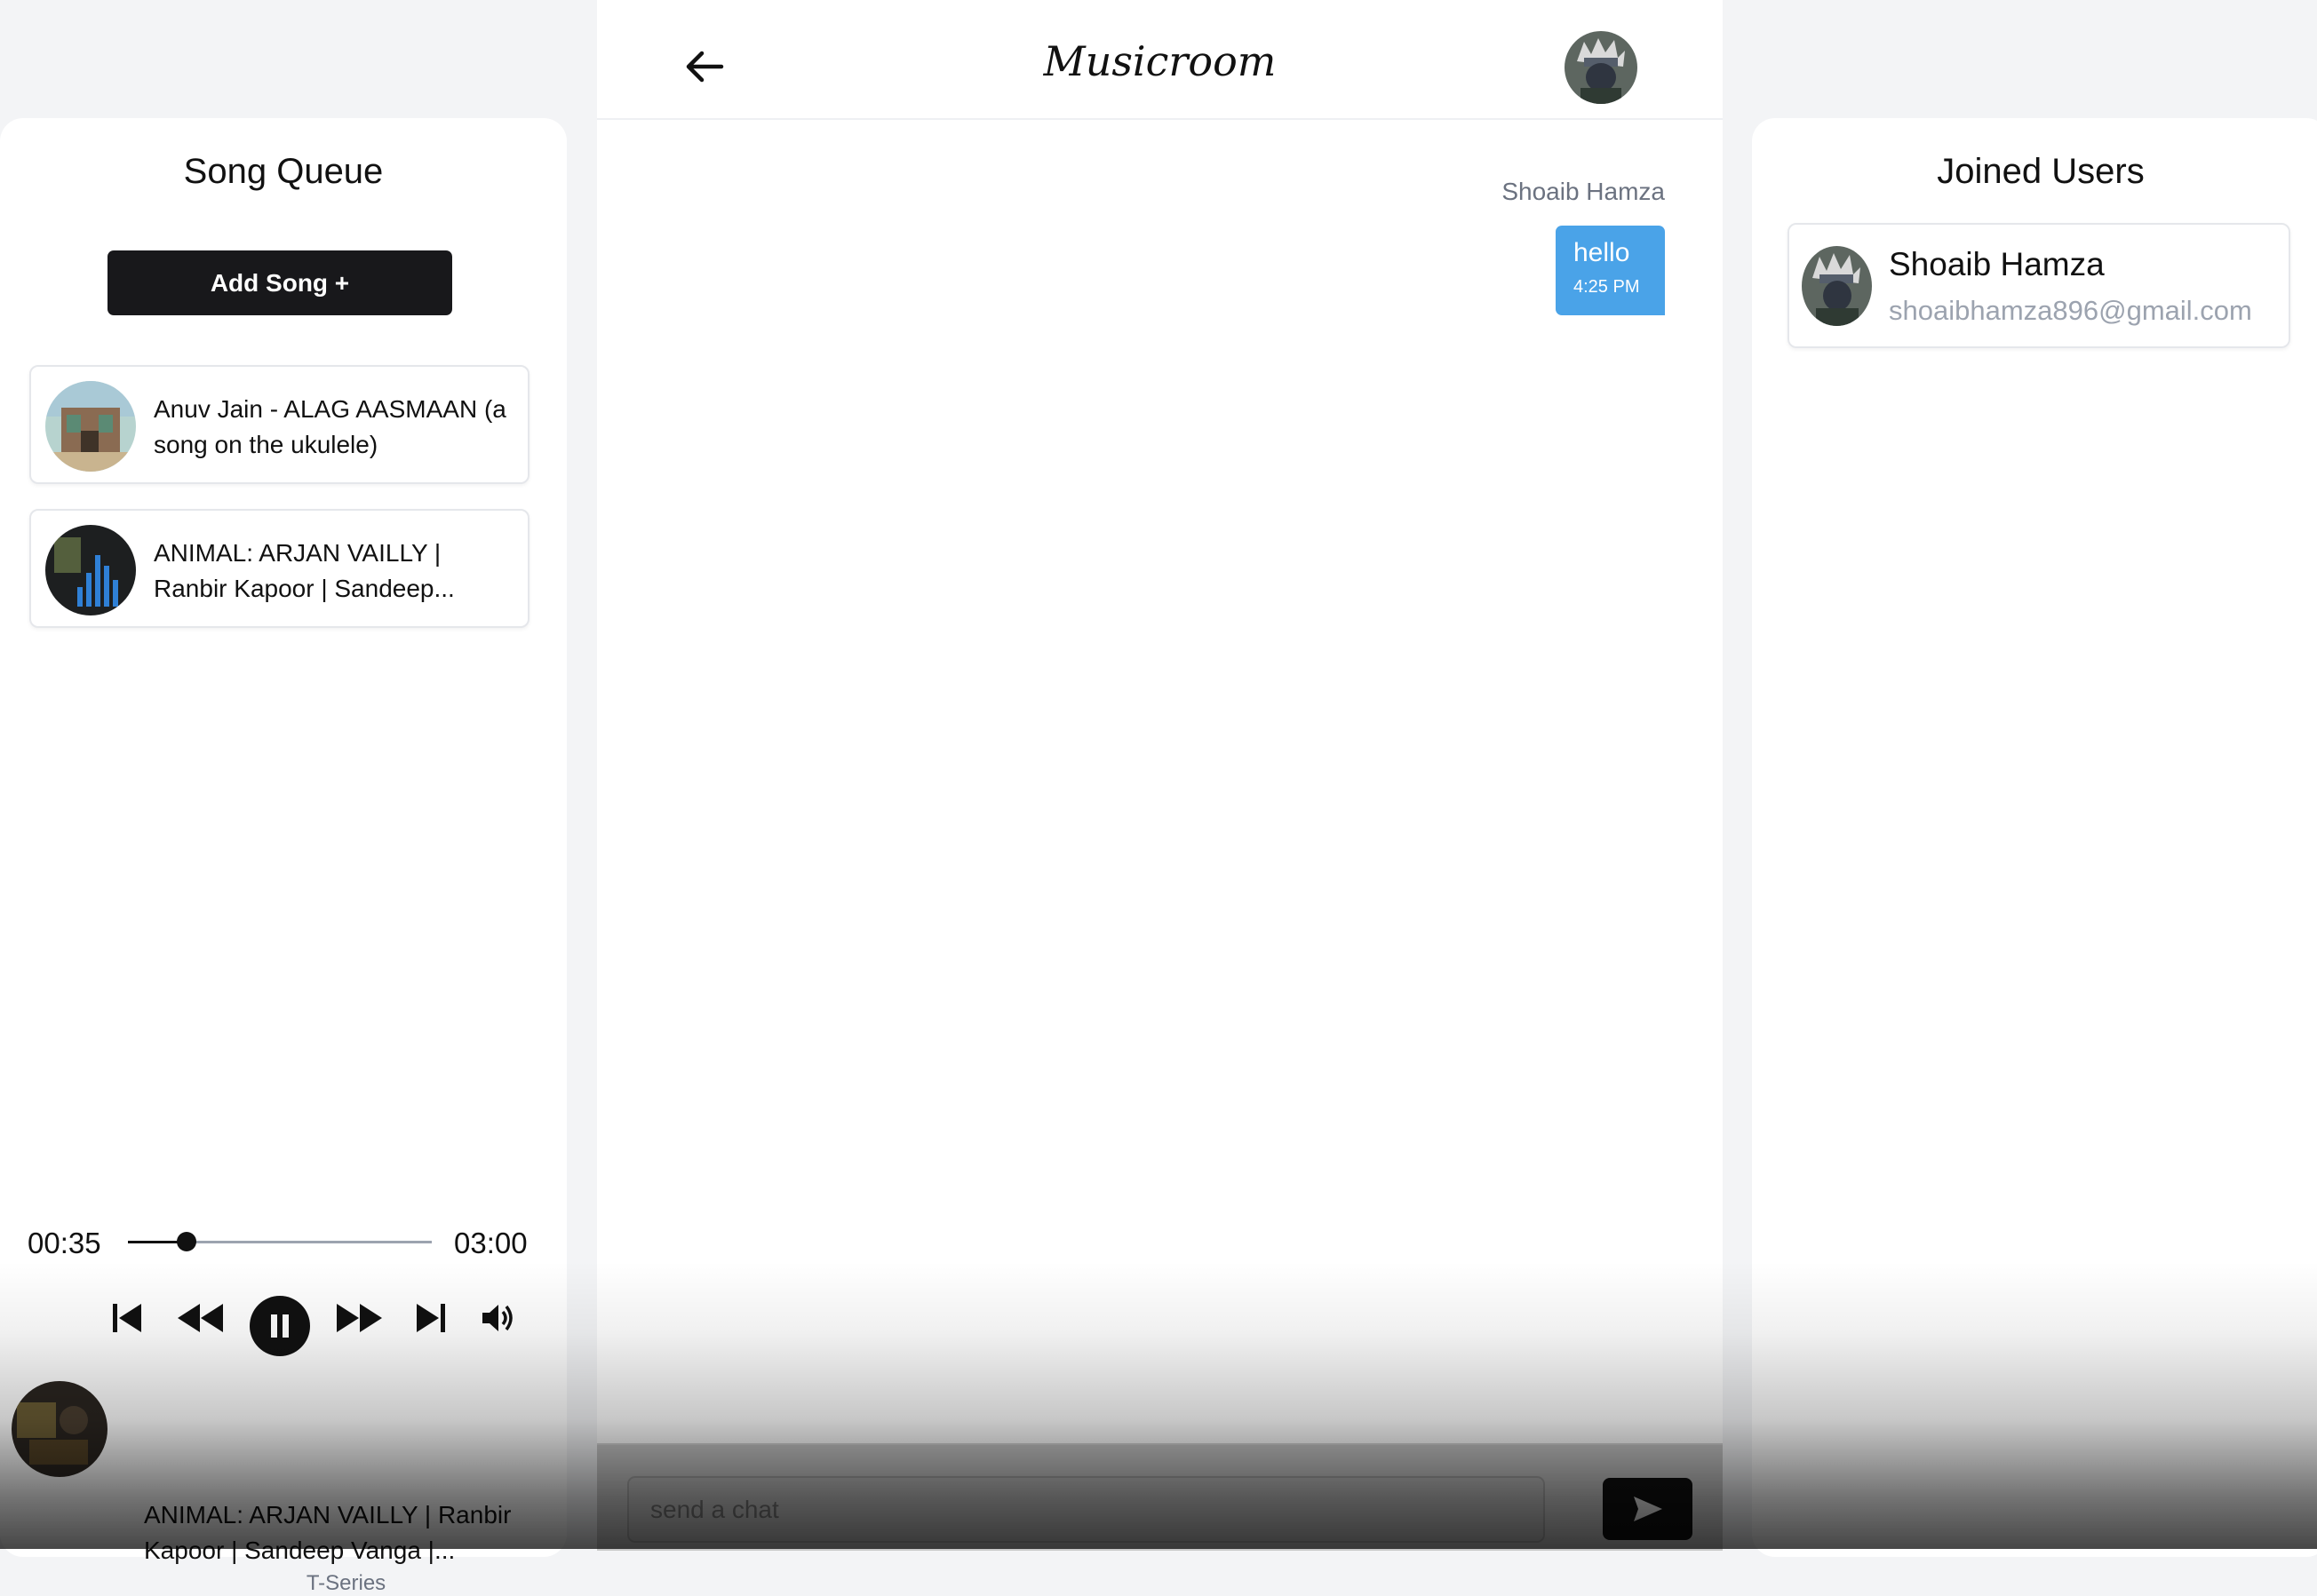  What do you see at coordinates (200, 1318) in the screenshot?
I see `rewind-icon` at bounding box center [200, 1318].